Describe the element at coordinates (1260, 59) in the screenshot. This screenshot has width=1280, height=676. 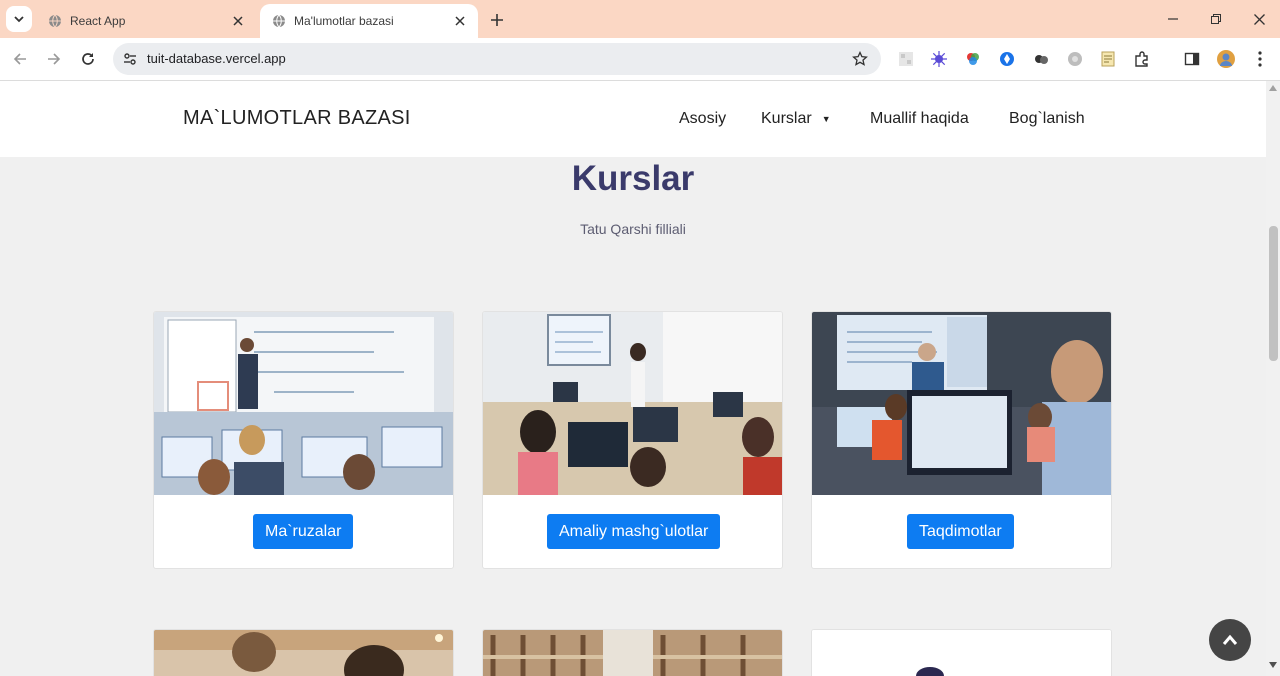
I see `more-menu-icon` at that location.